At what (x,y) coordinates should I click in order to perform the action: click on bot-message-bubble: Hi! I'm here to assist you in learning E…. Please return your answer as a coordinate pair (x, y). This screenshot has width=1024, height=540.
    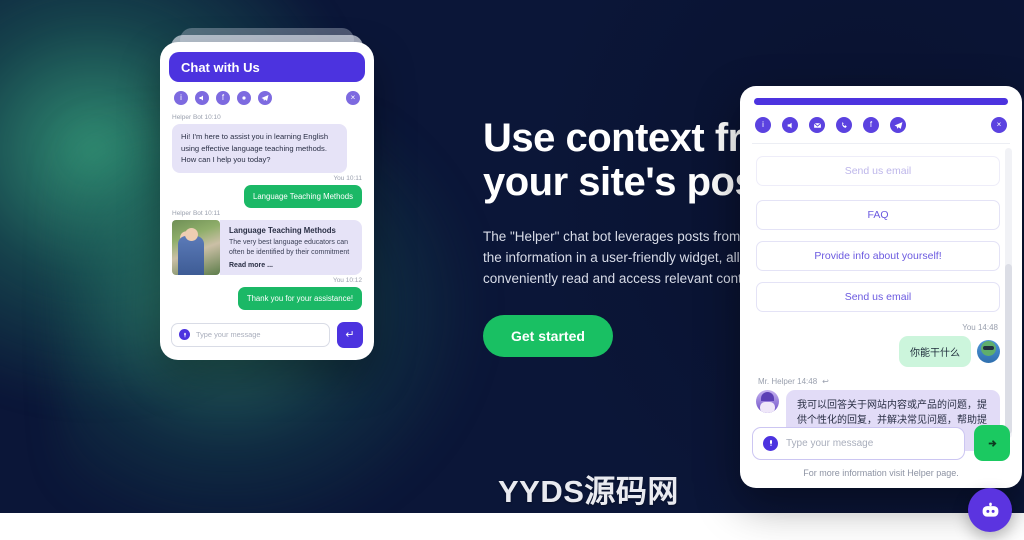
    Looking at the image, I should click on (259, 148).